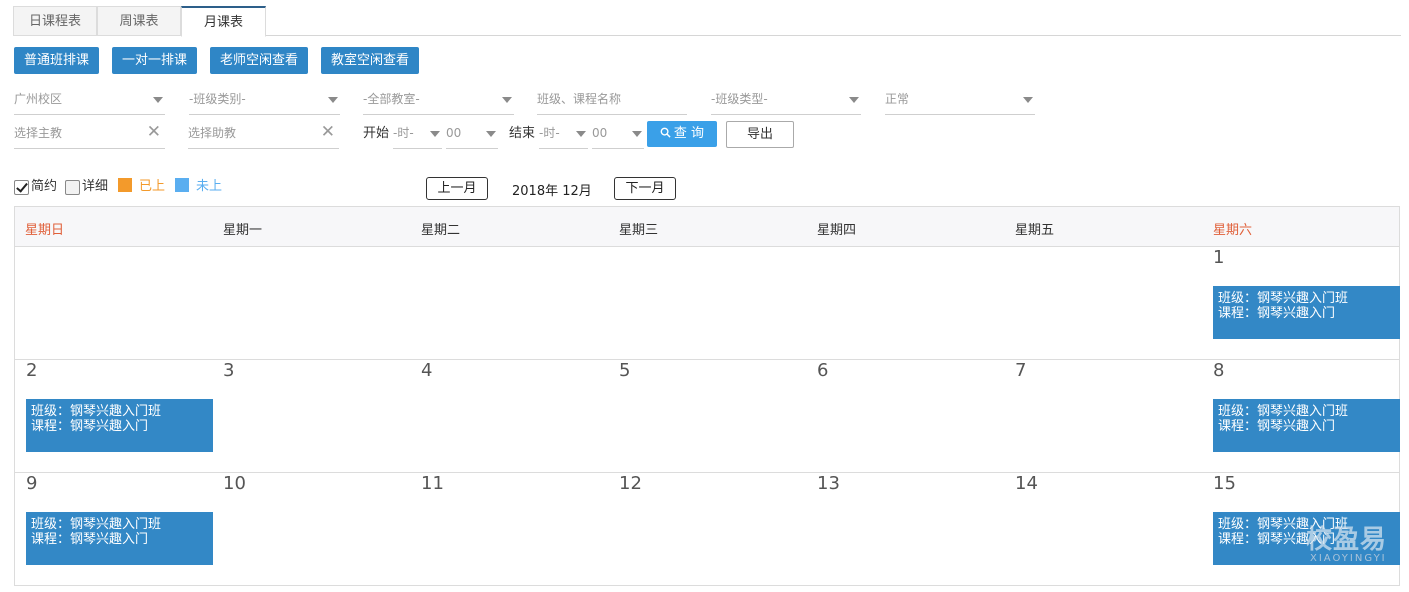 This screenshot has width=1409, height=592. I want to click on classroom-free-button: 教室空闲查看, so click(370, 60).